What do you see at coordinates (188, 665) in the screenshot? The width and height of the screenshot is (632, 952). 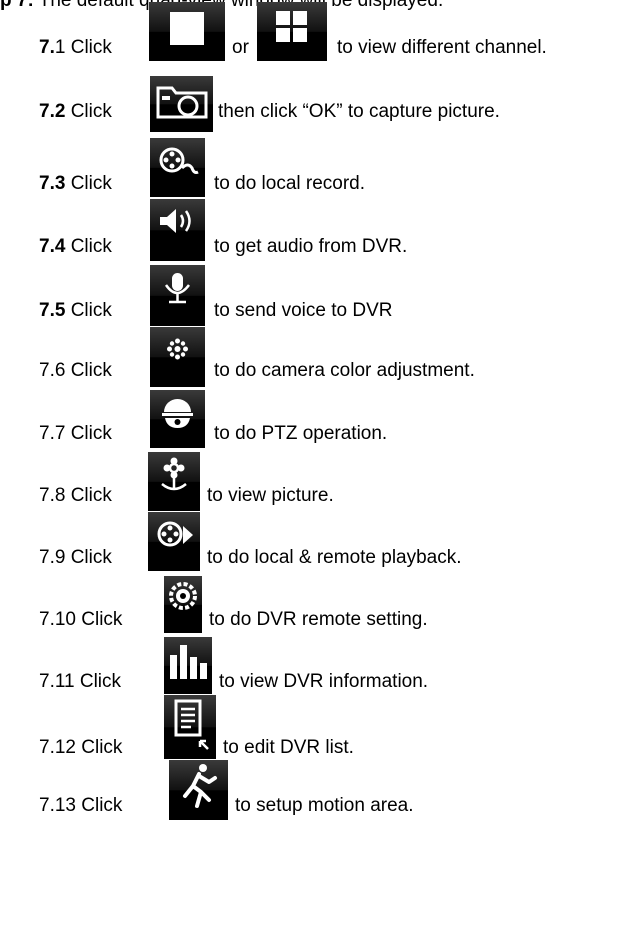 I see `info-icon` at bounding box center [188, 665].